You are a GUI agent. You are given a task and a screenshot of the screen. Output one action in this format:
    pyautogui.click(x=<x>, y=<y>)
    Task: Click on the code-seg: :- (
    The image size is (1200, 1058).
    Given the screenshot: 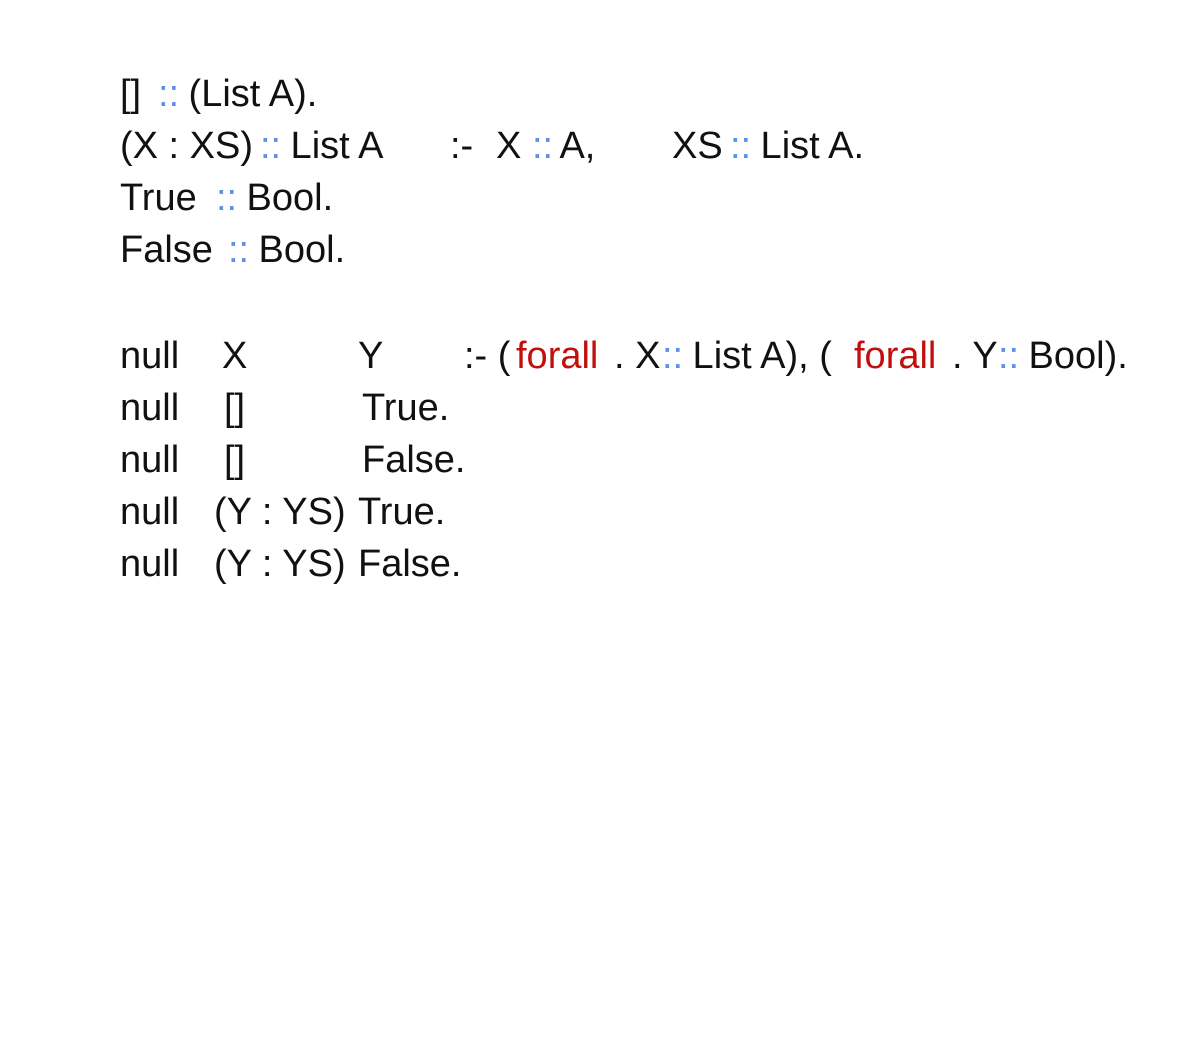 What is the action you would take?
    pyautogui.click(x=487, y=356)
    